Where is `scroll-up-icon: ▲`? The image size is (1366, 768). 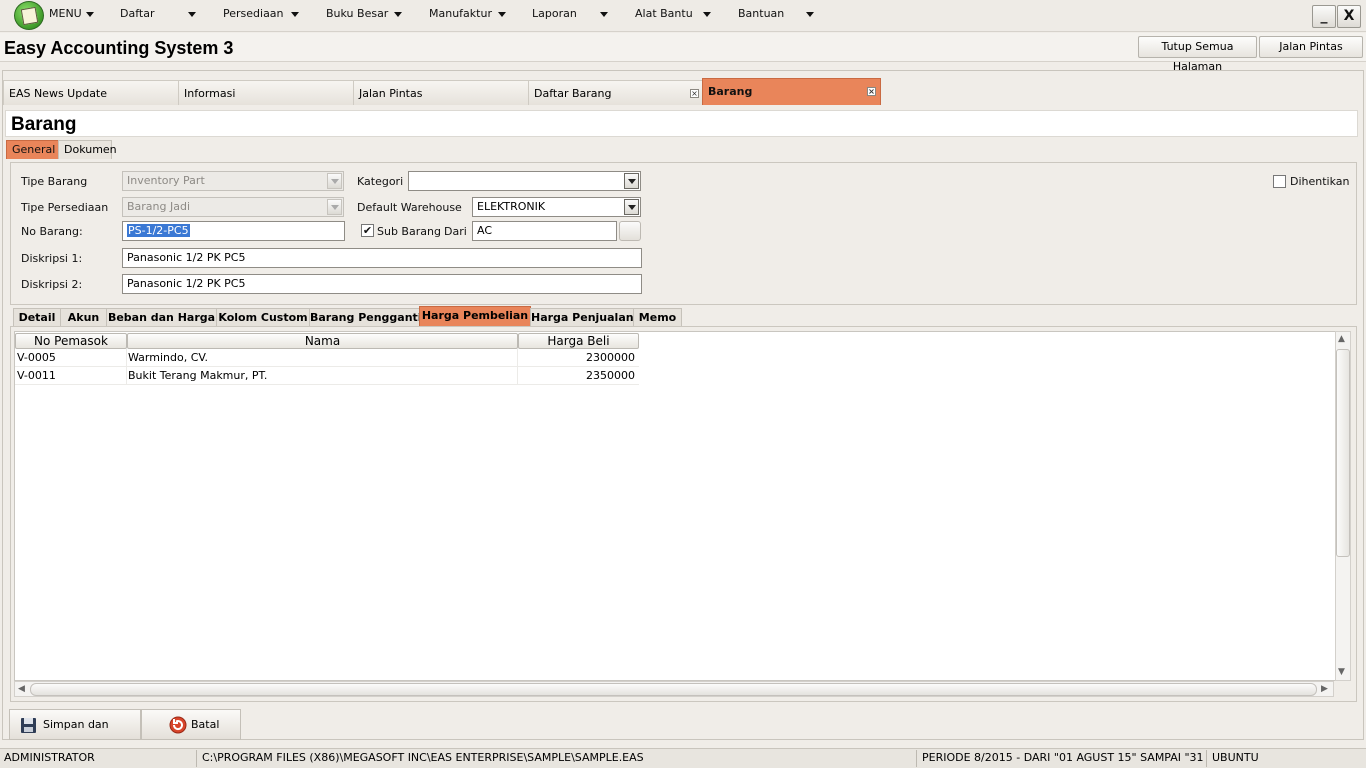
scroll-up-icon: ▲ is located at coordinates (1341, 339).